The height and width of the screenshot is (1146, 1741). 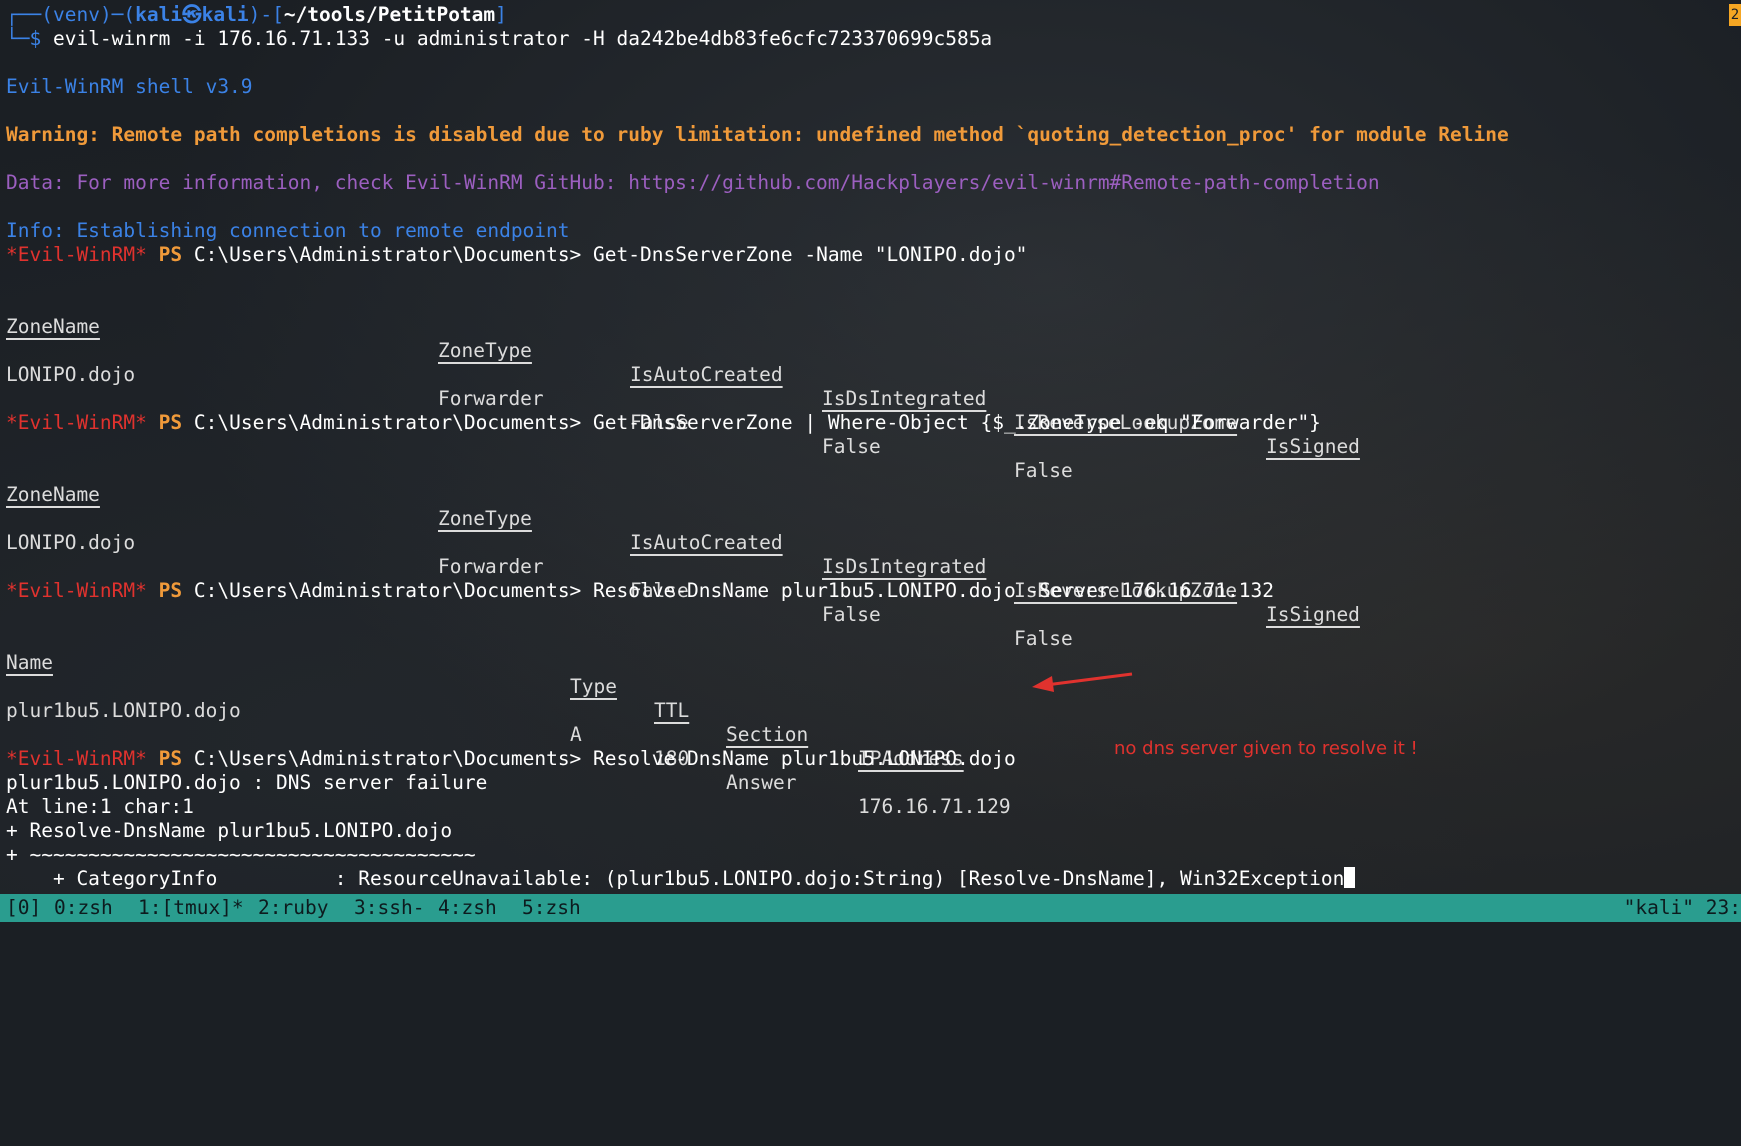 What do you see at coordinates (389, 908) in the screenshot?
I see `tmux-window-3: 3:ssh-` at bounding box center [389, 908].